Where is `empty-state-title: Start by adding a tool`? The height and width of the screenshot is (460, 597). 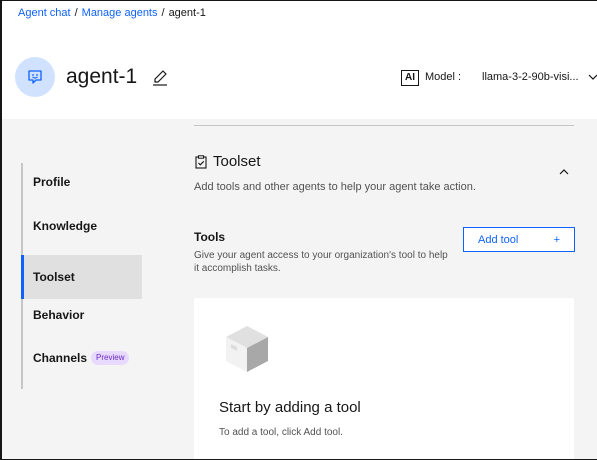 empty-state-title: Start by adding a tool is located at coordinates (290, 407).